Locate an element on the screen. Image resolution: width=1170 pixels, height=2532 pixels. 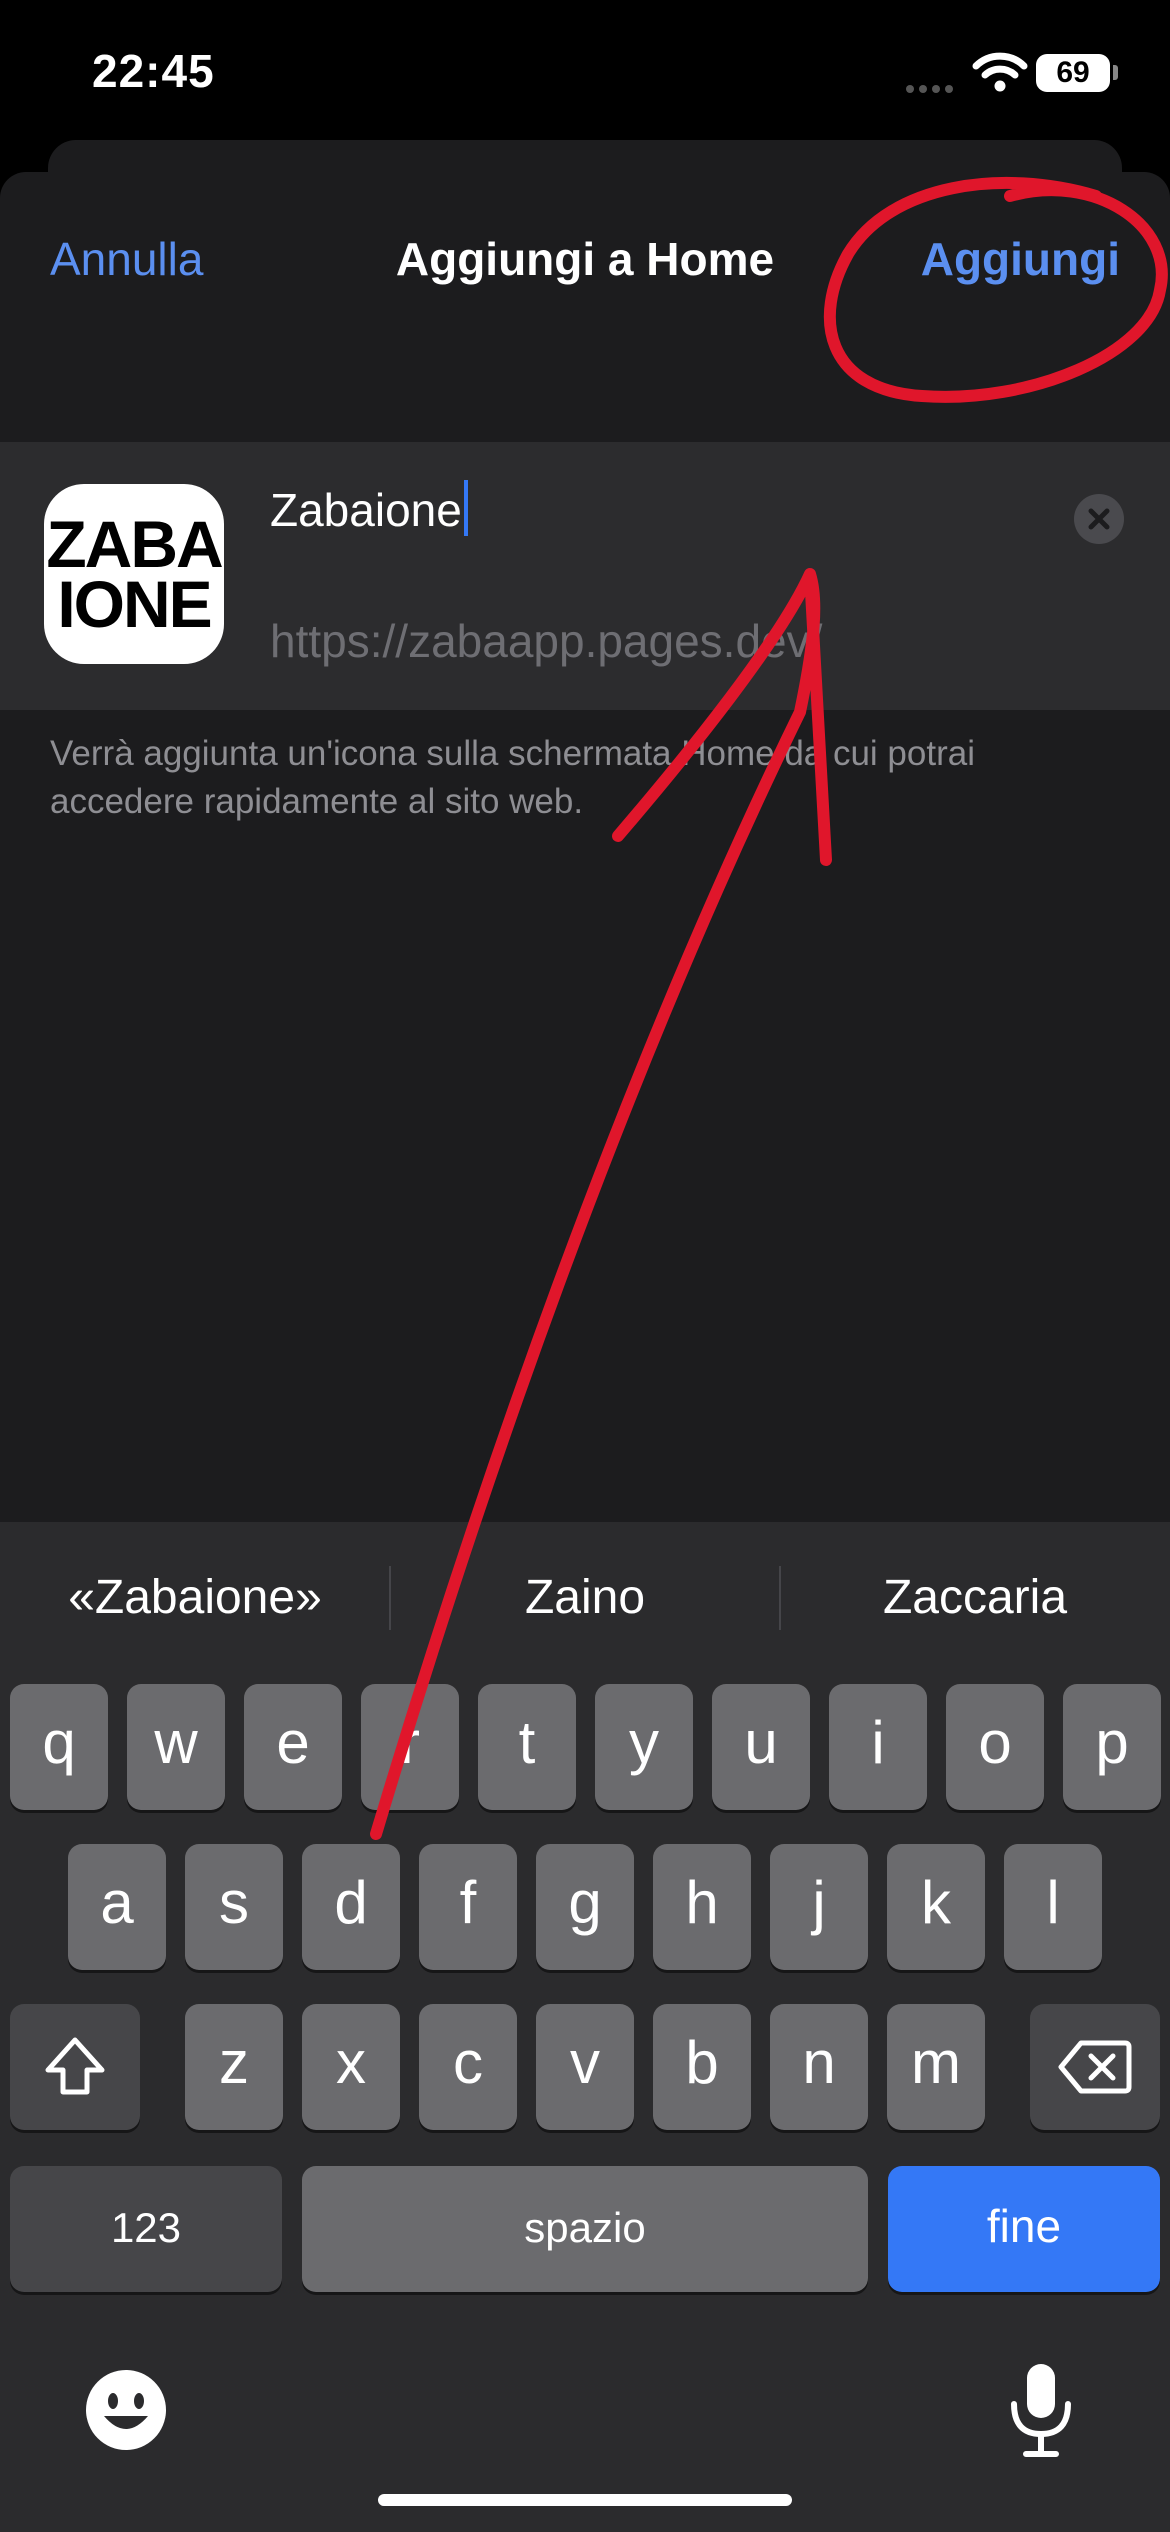
app-icon: ZABA IONE is located at coordinates (134, 574).